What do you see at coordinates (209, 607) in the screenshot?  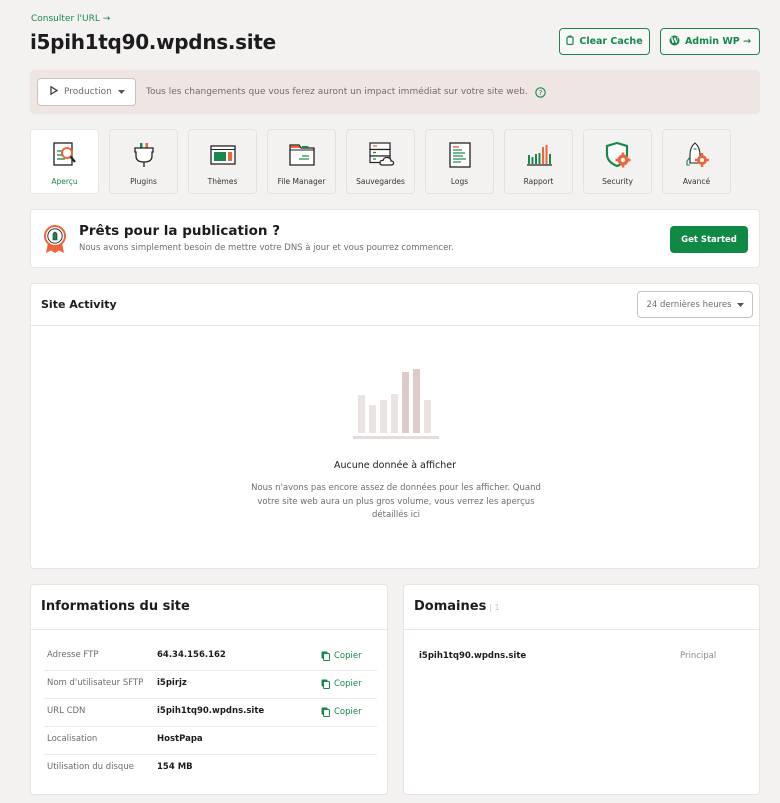 I see `site-info-header: Informations du site` at bounding box center [209, 607].